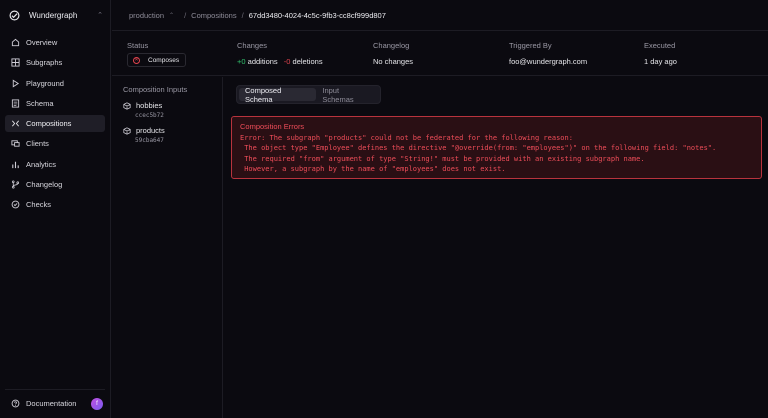 This screenshot has height=418, width=768. I want to click on changelog-label: Changelog, so click(391, 45).